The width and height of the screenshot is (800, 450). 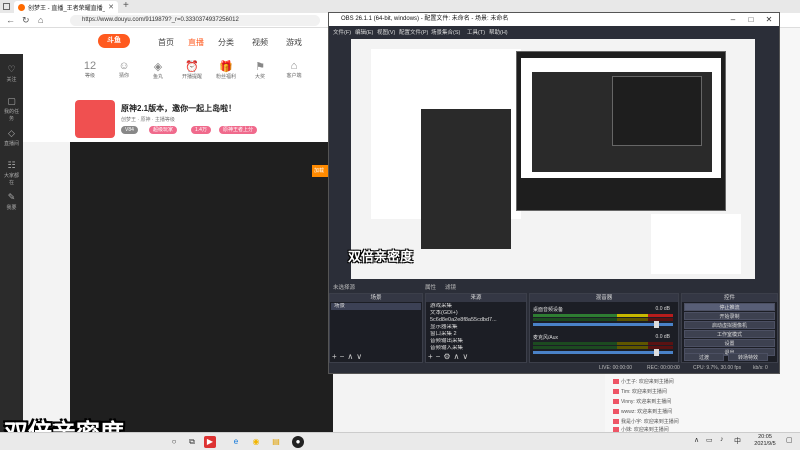 I want to click on mixer-channel: 麦克风/Aux 0.0 dB, so click(x=603, y=345).